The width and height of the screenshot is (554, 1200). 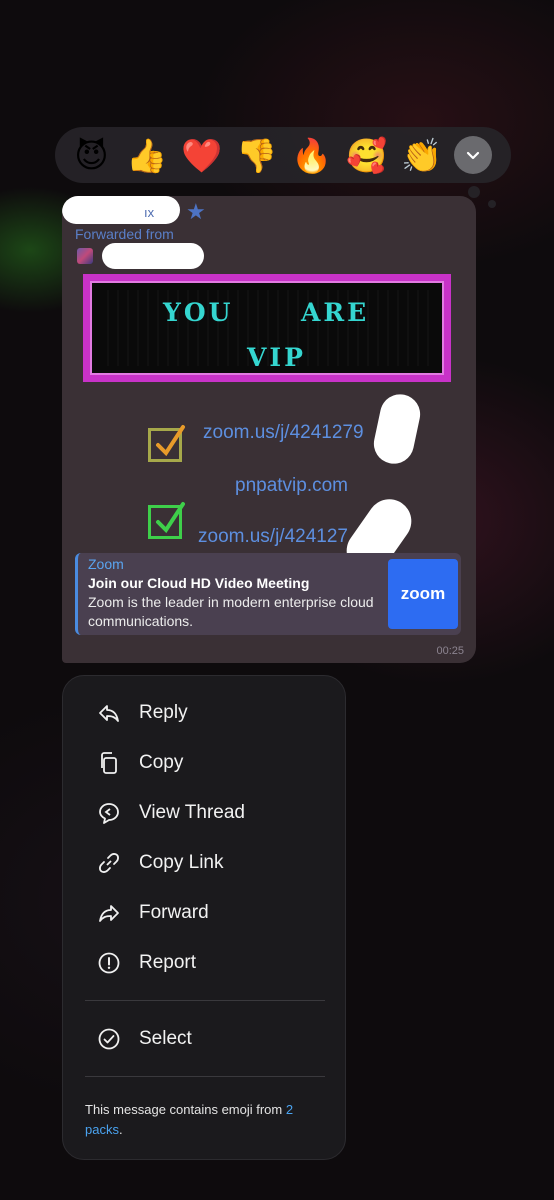 I want to click on reaction-thumbs-down: 👎, so click(x=256, y=155).